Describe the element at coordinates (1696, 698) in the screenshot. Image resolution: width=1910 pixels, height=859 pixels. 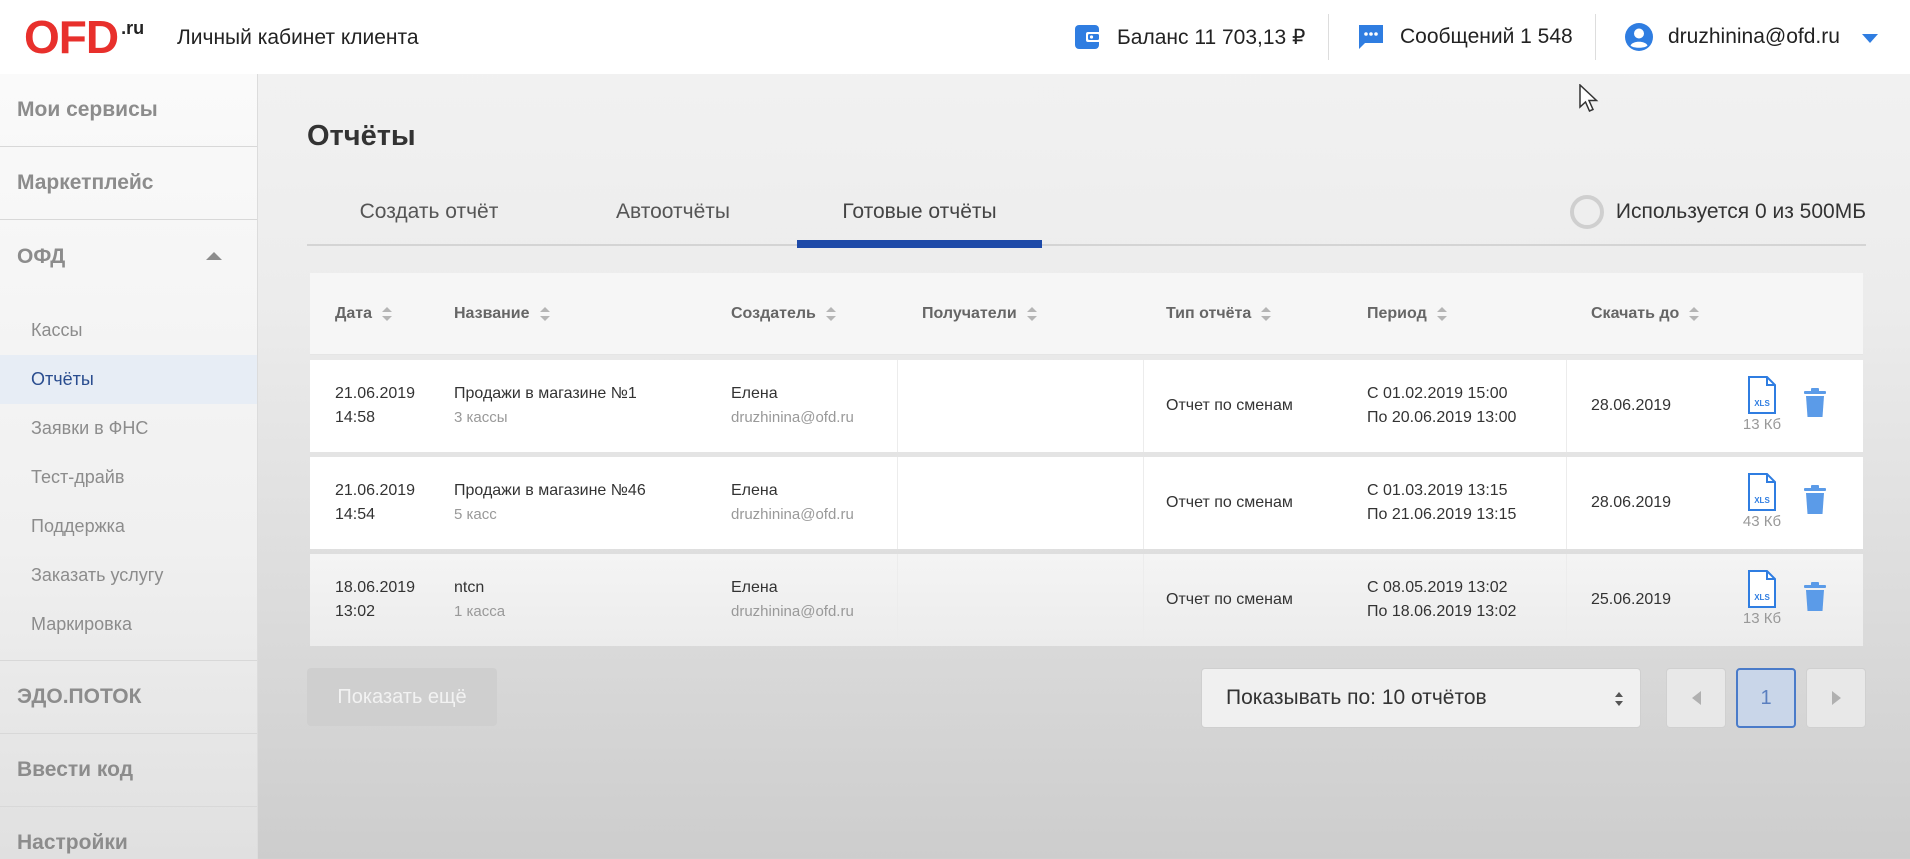
I see `prev-page-button` at that location.